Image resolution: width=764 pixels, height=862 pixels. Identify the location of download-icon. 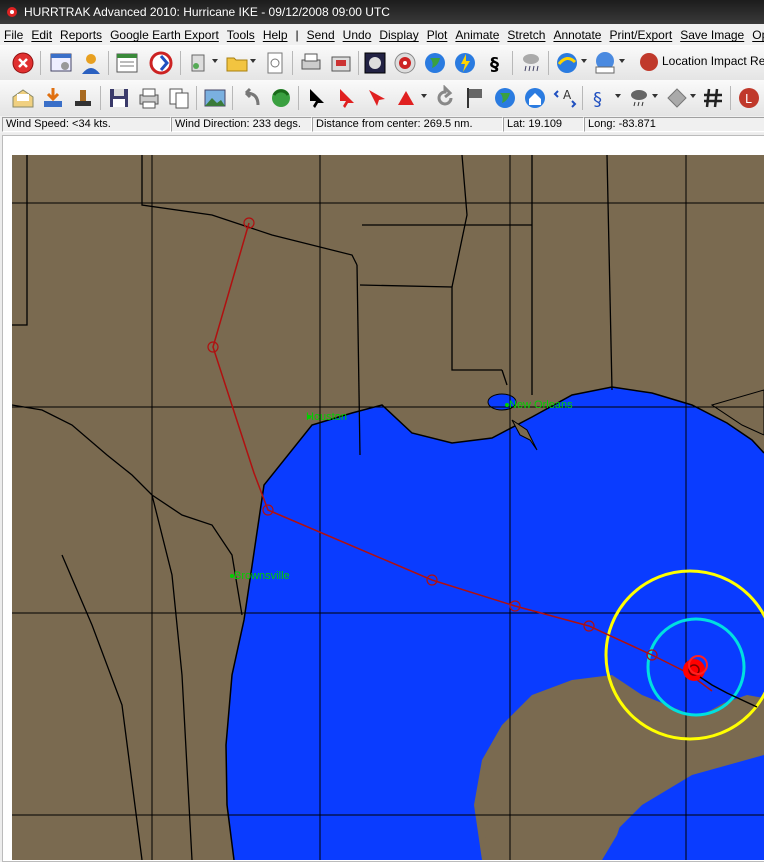
(53, 97).